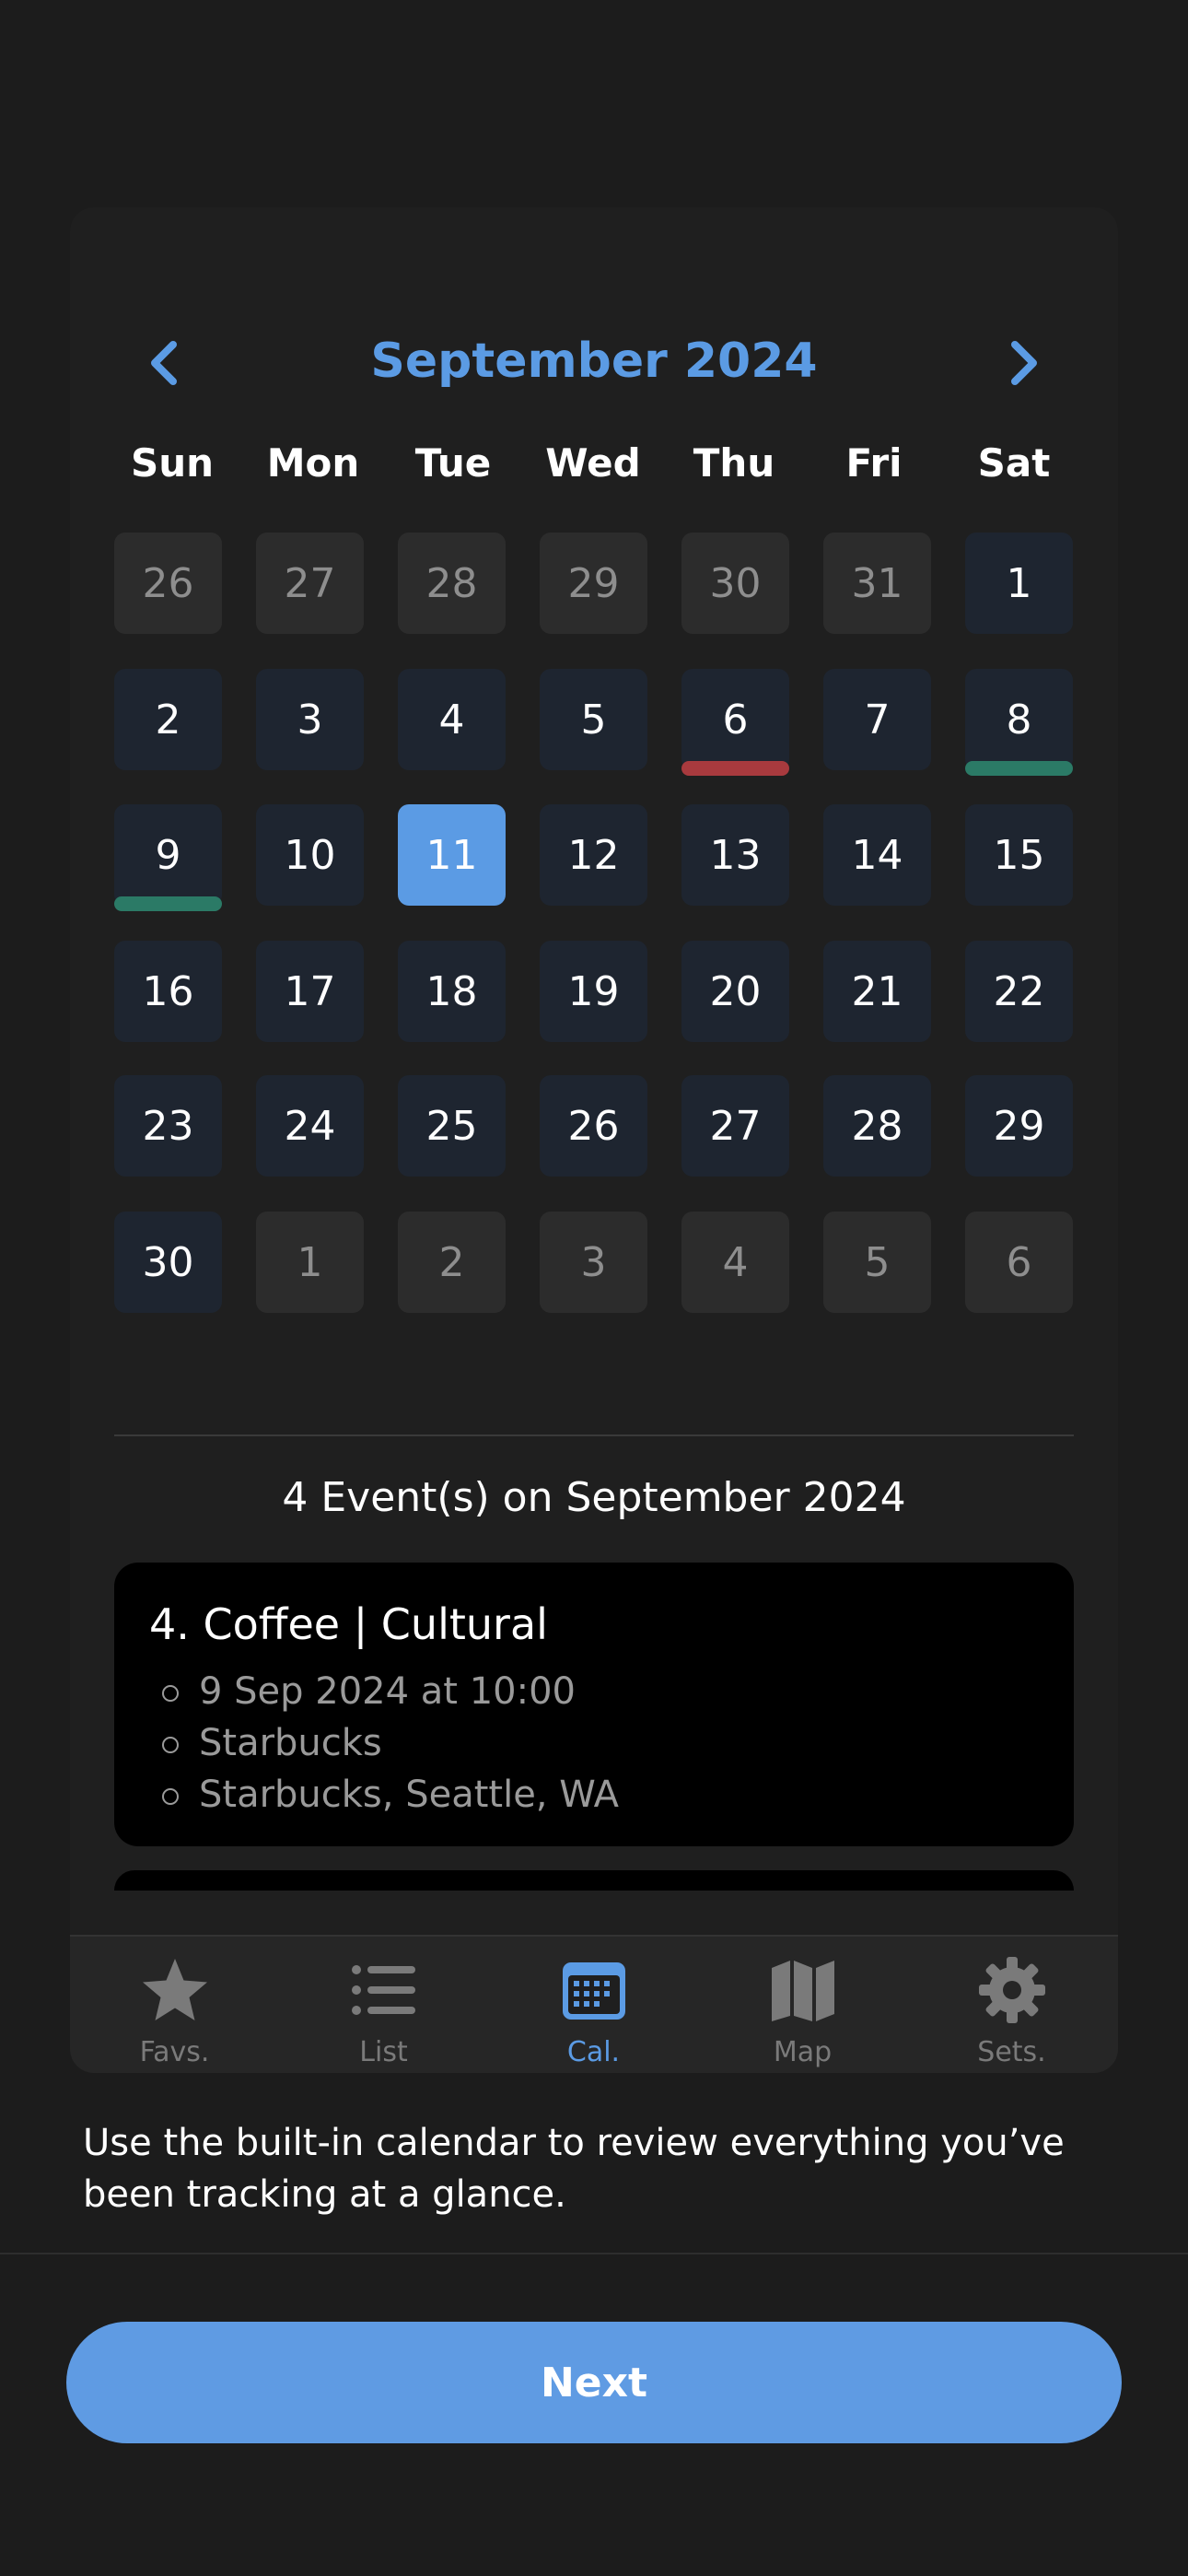 The height and width of the screenshot is (2576, 1188). I want to click on calendar-day: 14, so click(877, 855).